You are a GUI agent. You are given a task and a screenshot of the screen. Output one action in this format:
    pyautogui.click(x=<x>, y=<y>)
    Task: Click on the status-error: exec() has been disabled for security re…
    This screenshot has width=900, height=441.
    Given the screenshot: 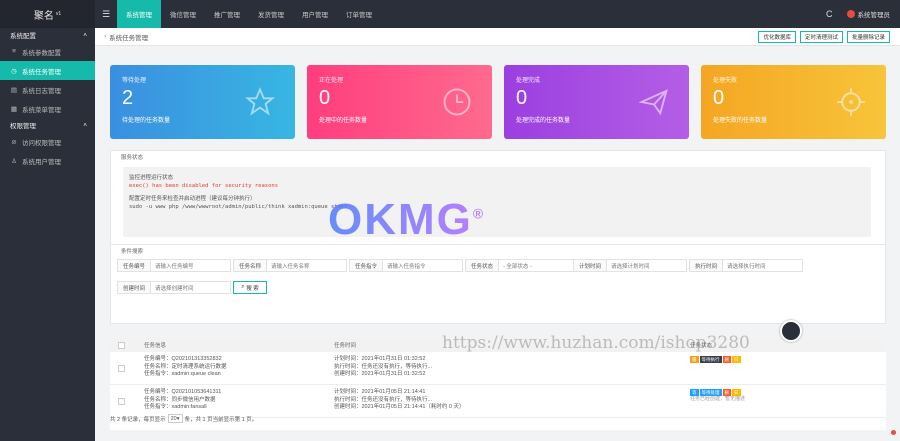 What is the action you would take?
    pyautogui.click(x=204, y=185)
    